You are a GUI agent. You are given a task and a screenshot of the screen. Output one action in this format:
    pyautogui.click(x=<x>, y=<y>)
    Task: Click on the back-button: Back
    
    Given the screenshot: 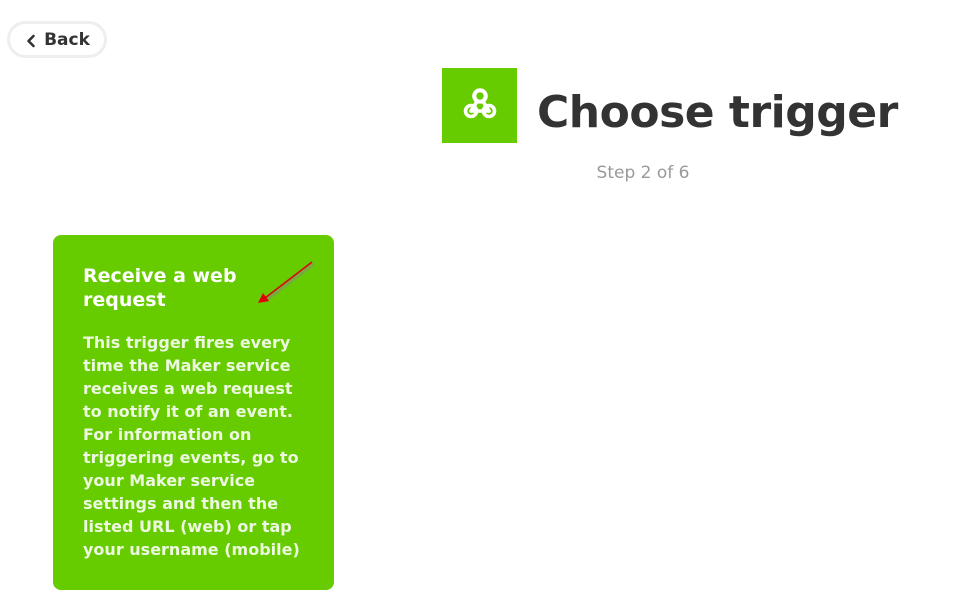 What is the action you would take?
    pyautogui.click(x=57, y=39)
    